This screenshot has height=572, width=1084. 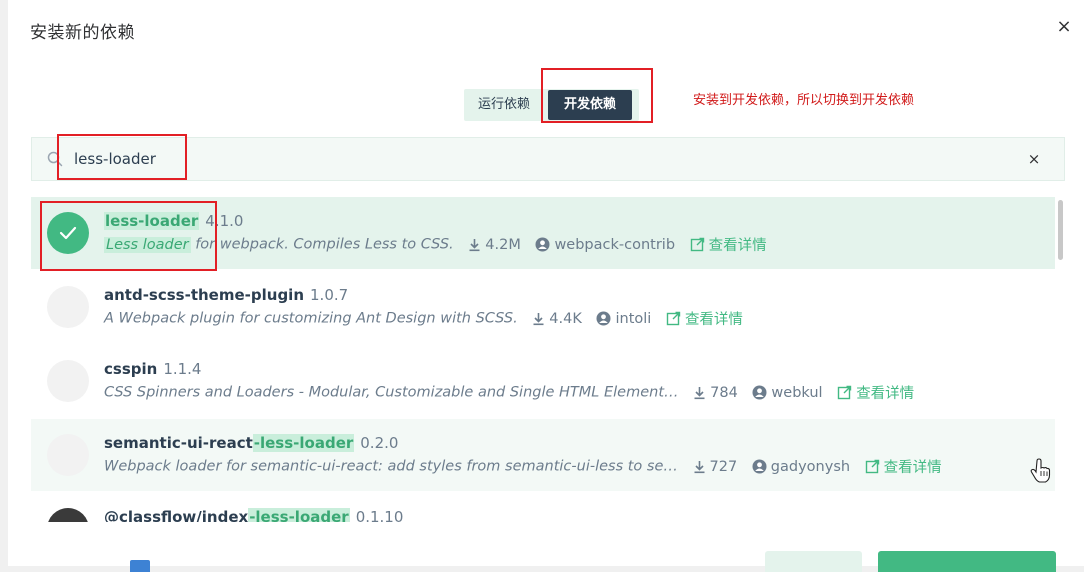 What do you see at coordinates (131, 369) in the screenshot?
I see `package-name: csspin` at bounding box center [131, 369].